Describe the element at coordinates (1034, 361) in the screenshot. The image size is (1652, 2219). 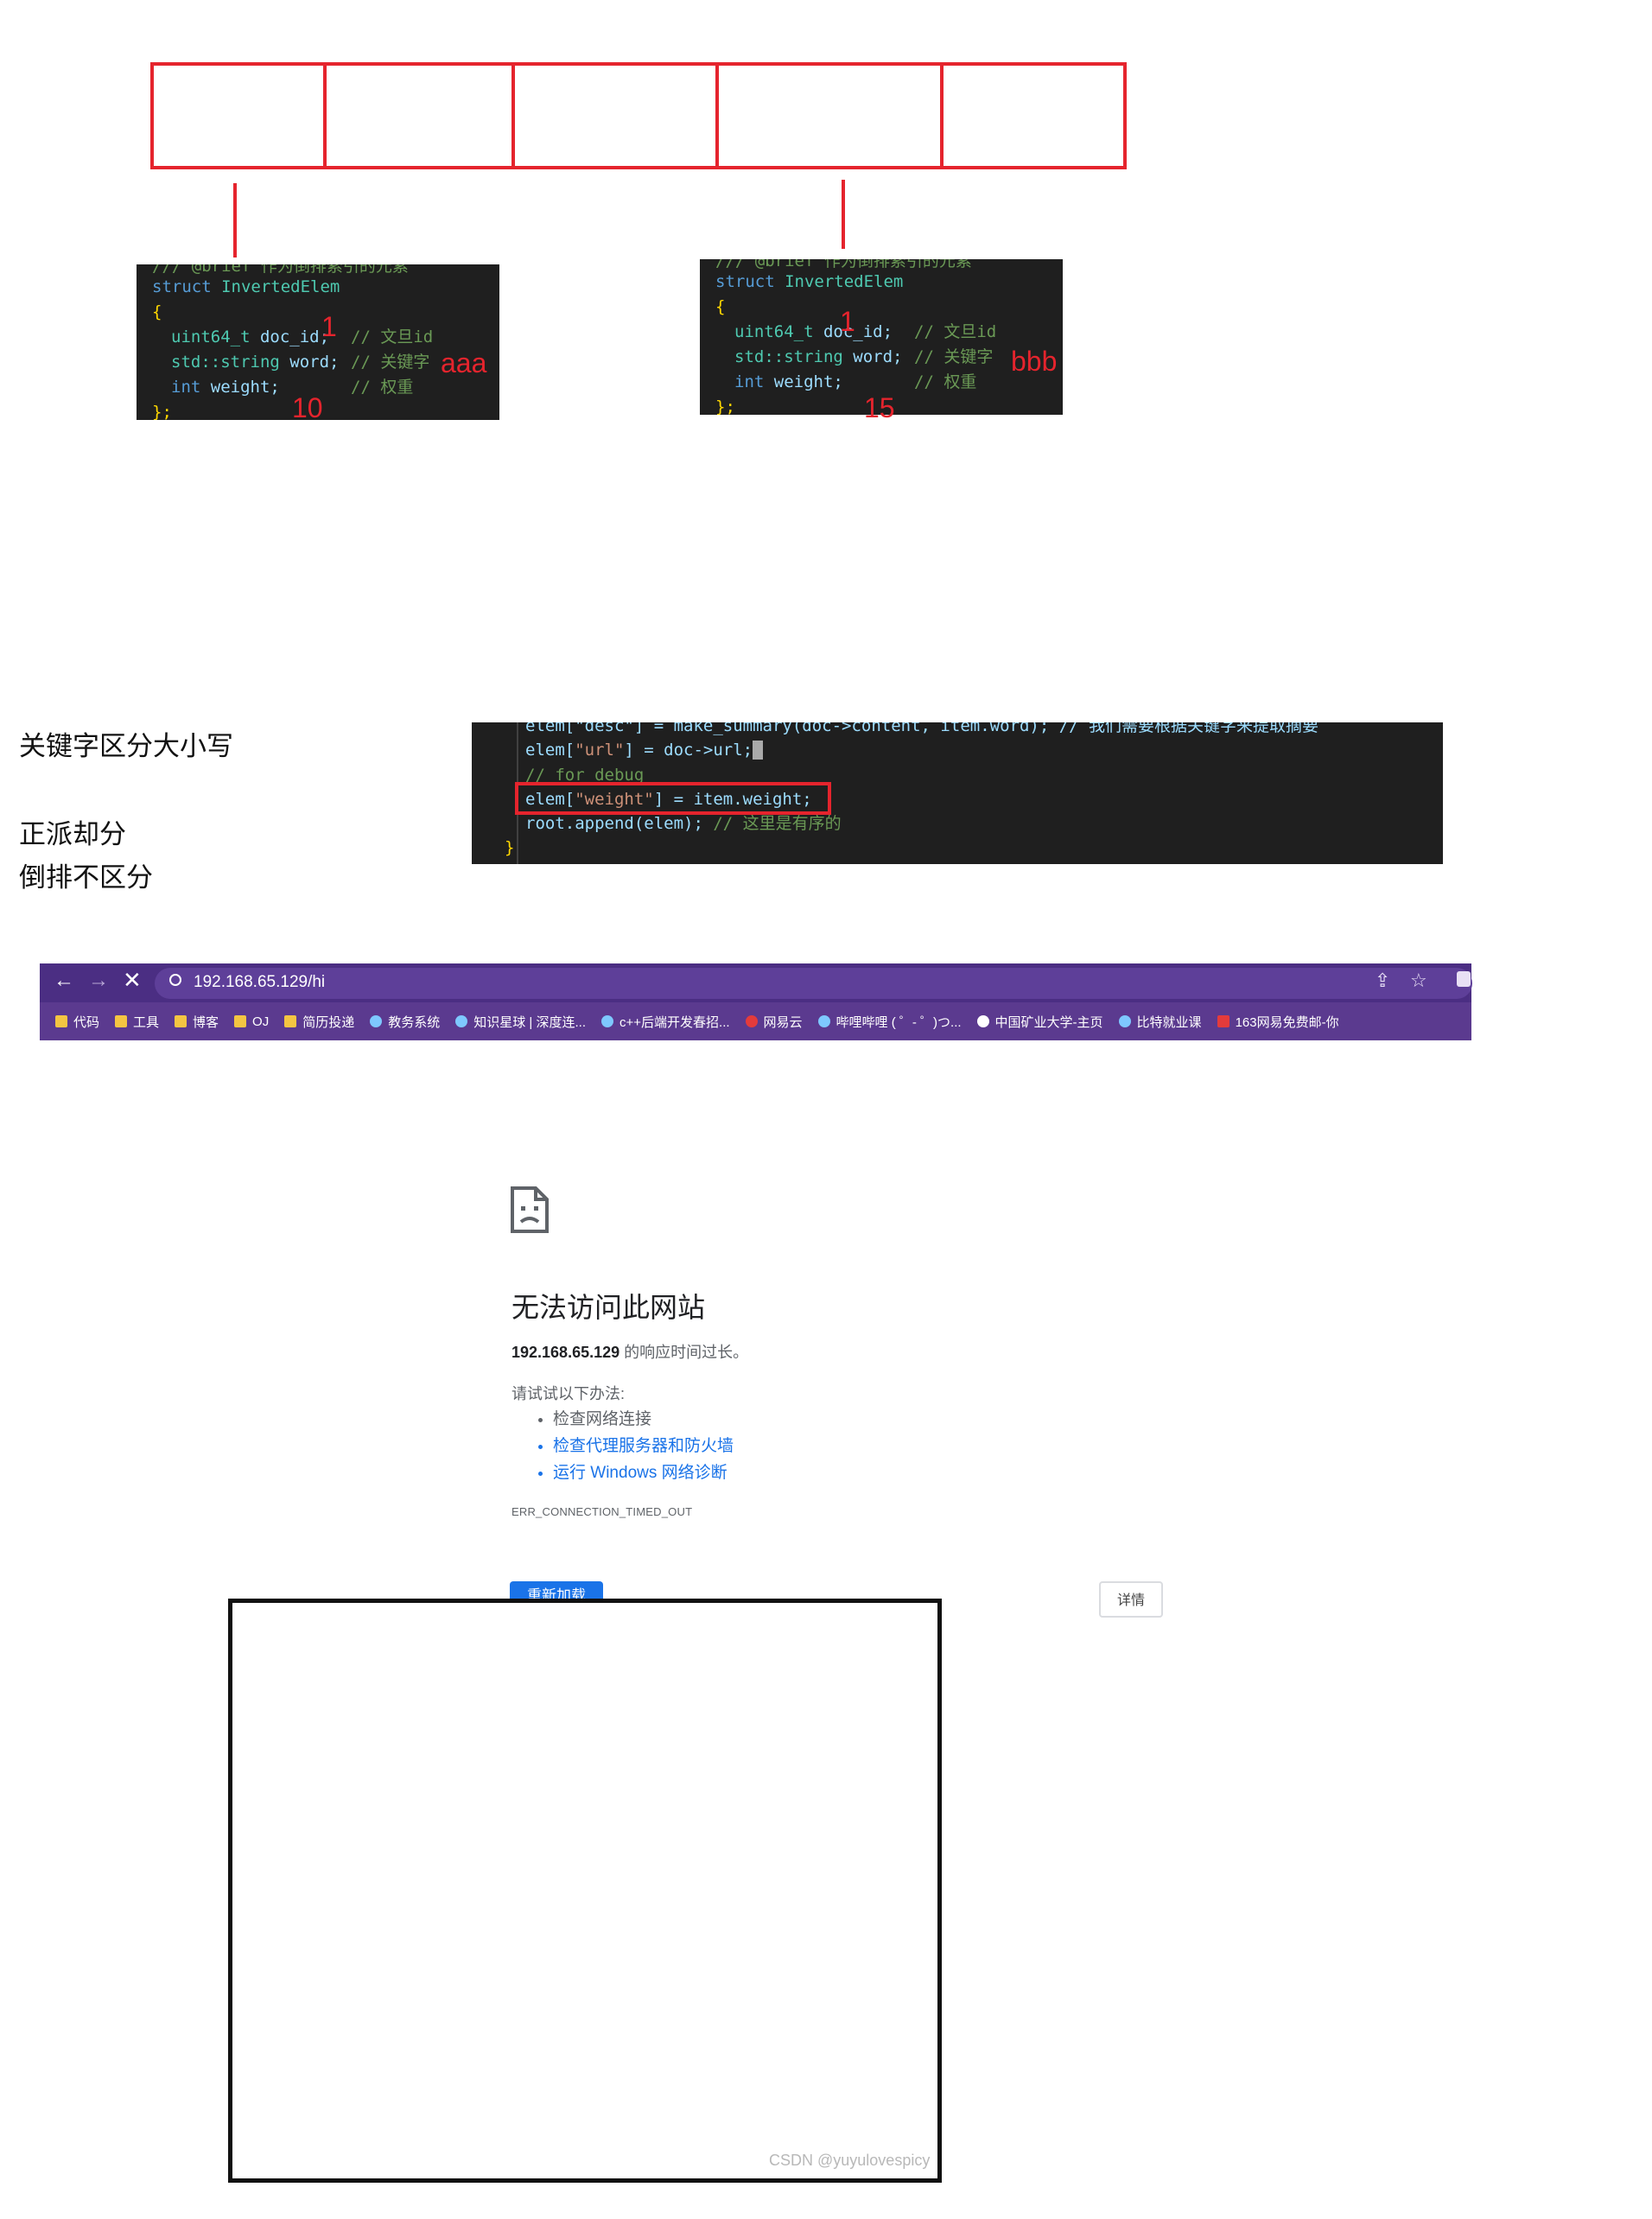
I see `note-word-right: bbb` at that location.